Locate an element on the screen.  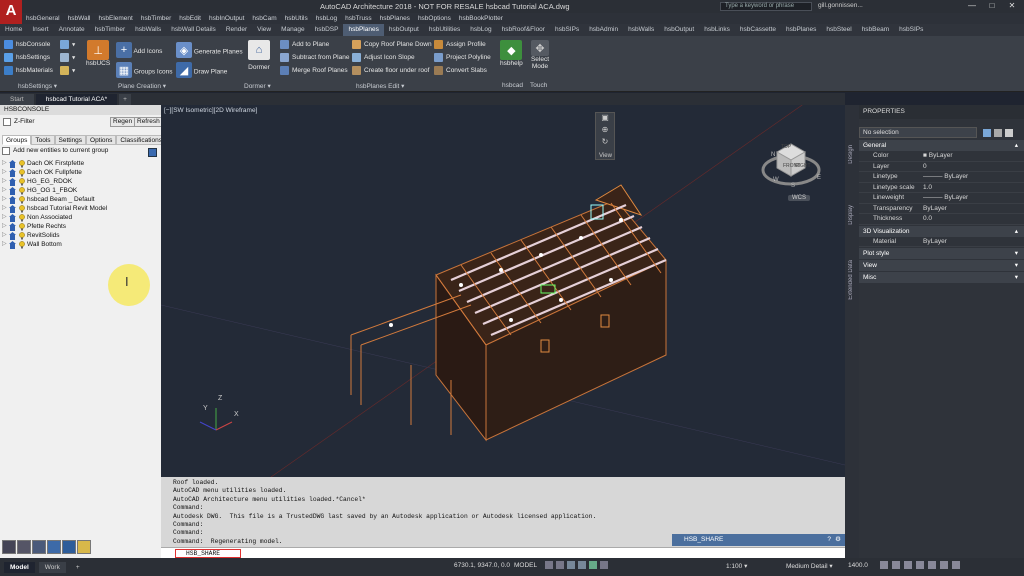
selection-dropdown: No selection is located at coordinates (918, 132).